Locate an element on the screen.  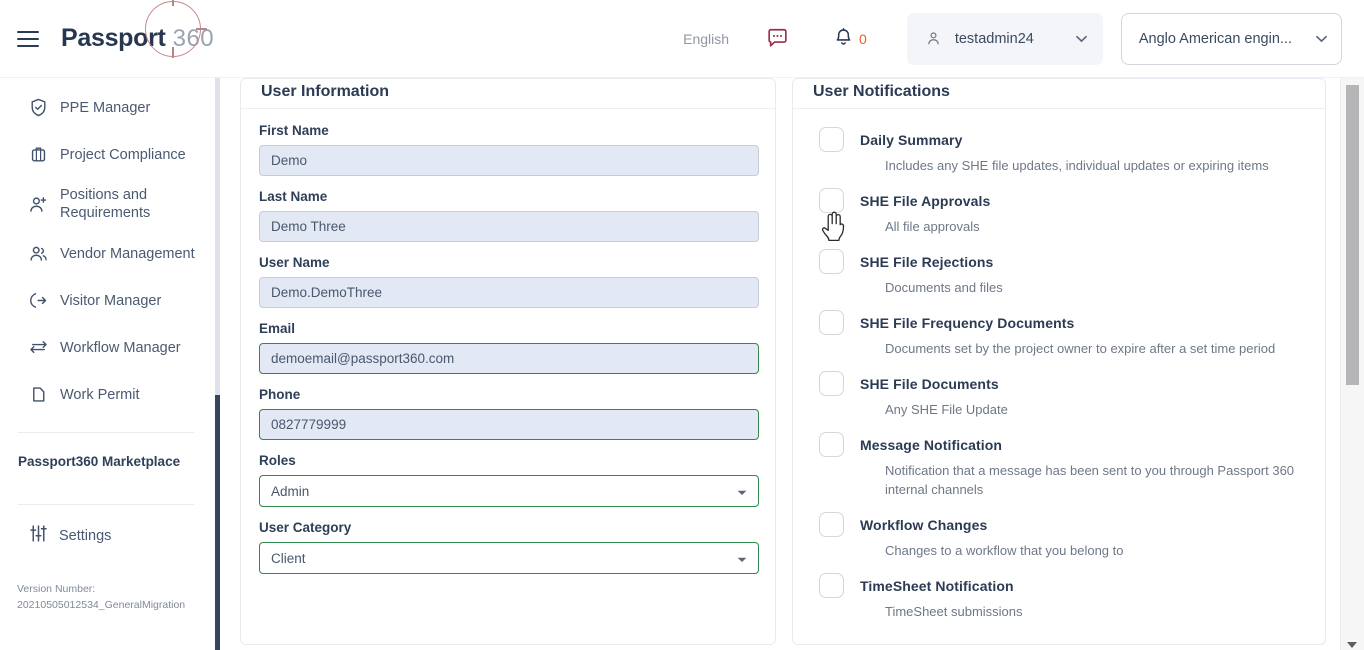
notification-label: Daily Summary is located at coordinates (911, 139).